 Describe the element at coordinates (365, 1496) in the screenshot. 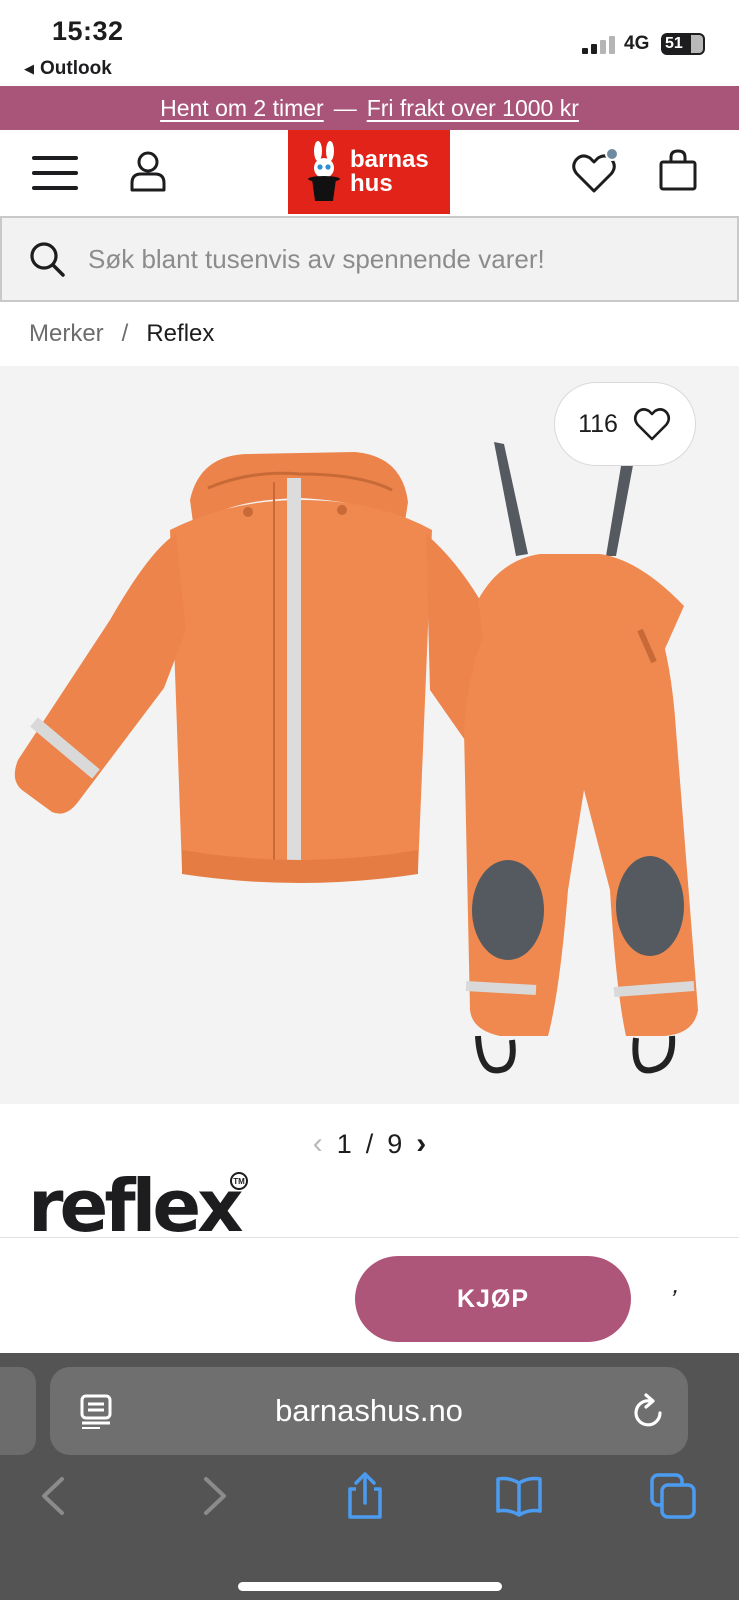

I see `share-icon` at that location.